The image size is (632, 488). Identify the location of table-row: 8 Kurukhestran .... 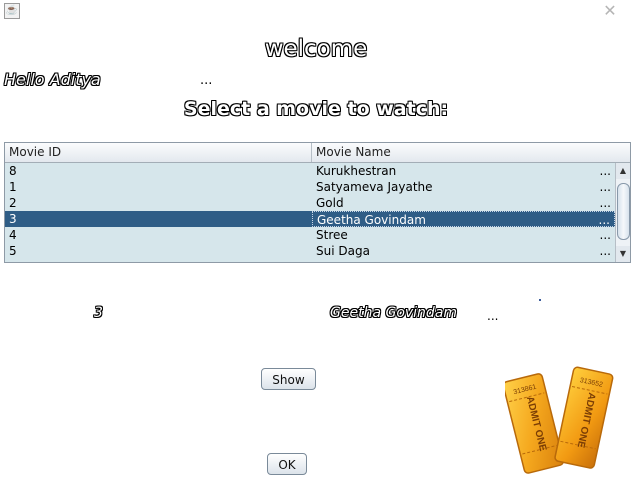
(310, 171).